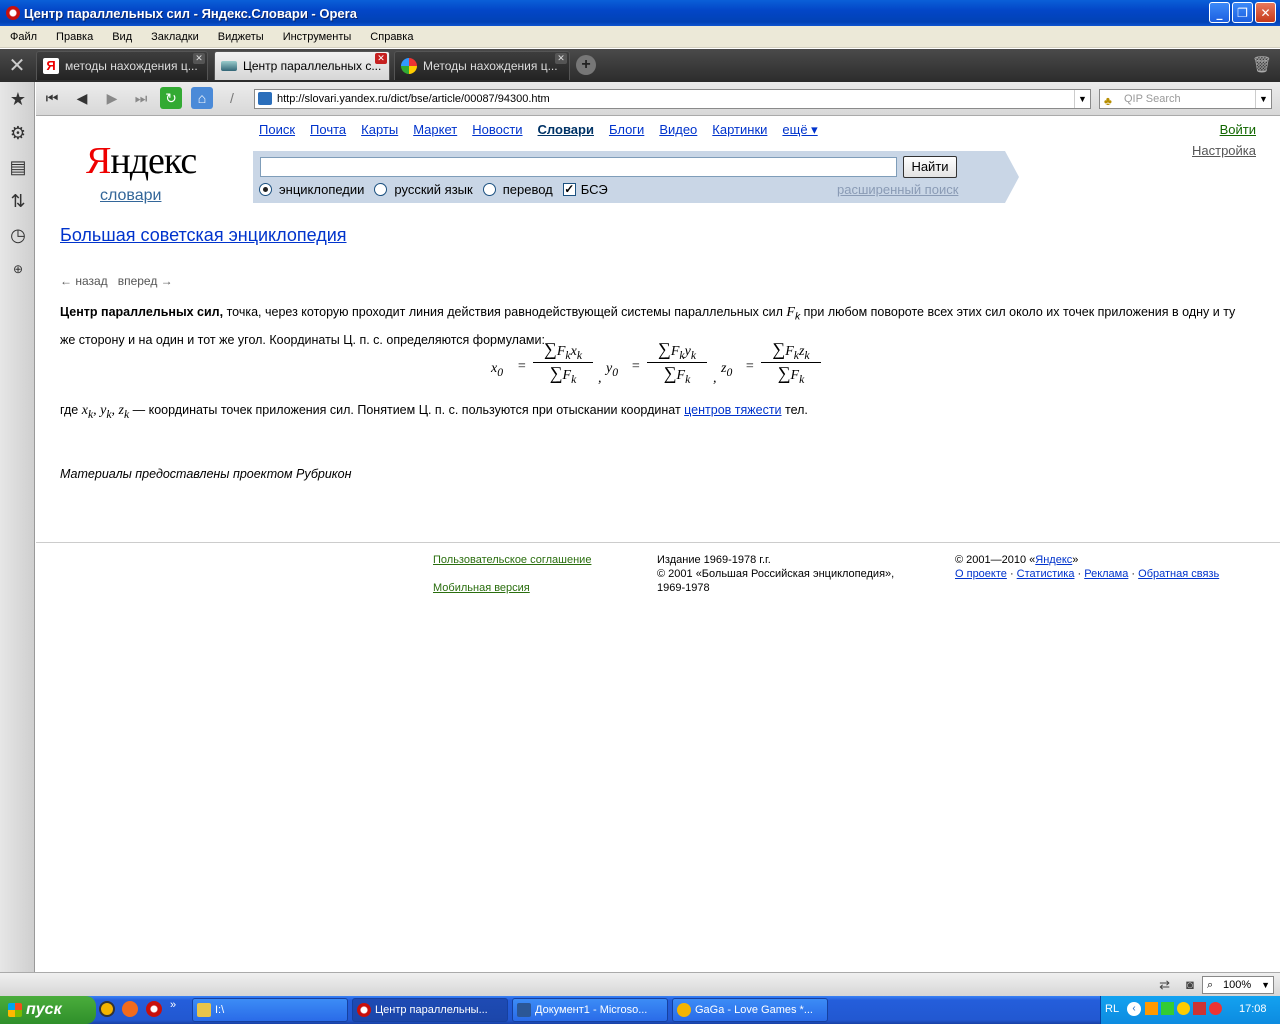  I want to click on menu-help: Справка, so click(391, 37).